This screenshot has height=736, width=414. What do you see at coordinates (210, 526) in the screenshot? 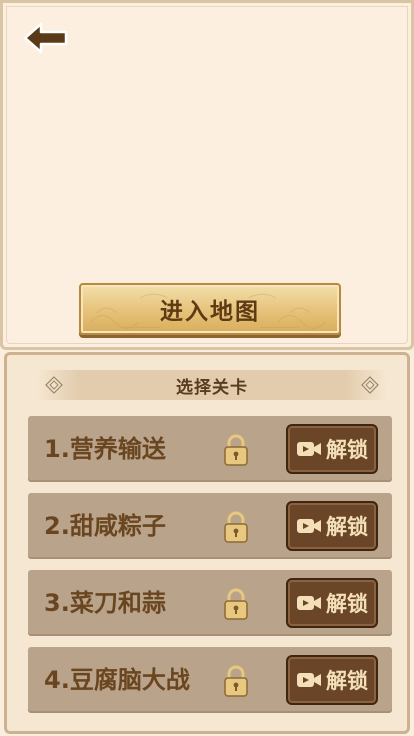
I see `level-row: 2.甜咸粽子 解锁` at bounding box center [210, 526].